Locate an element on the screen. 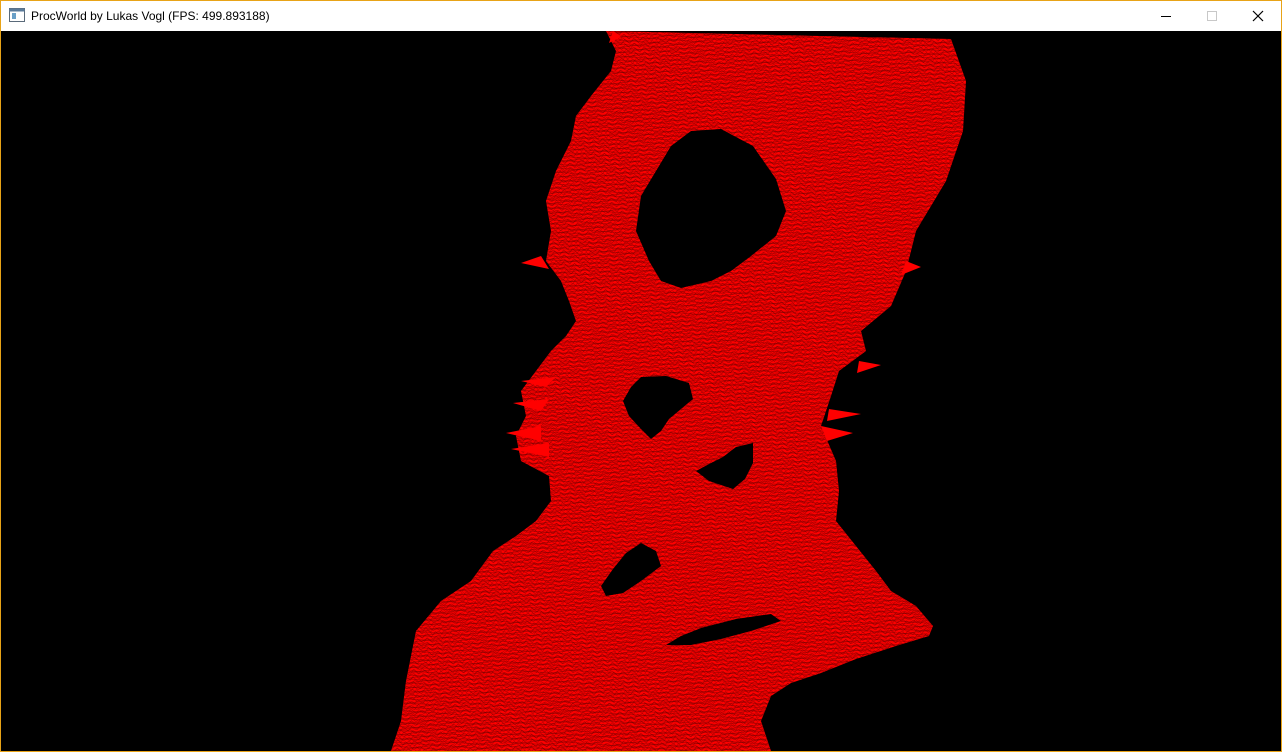  minimize-icon is located at coordinates (1166, 16).